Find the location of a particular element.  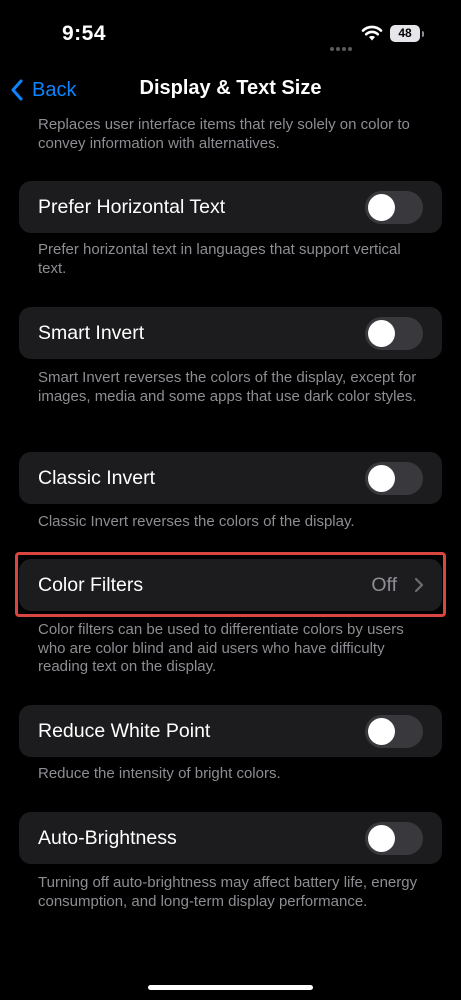

reduce-white-point-row: Reduce White Point is located at coordinates (230, 731).